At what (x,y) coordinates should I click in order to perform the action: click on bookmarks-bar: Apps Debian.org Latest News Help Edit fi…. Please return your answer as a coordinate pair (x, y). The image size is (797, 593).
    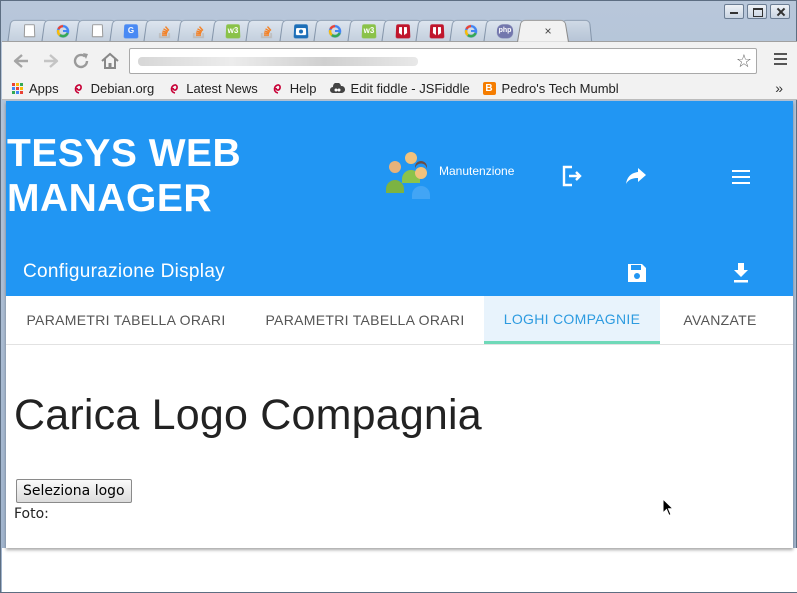
    Looking at the image, I should click on (399, 88).